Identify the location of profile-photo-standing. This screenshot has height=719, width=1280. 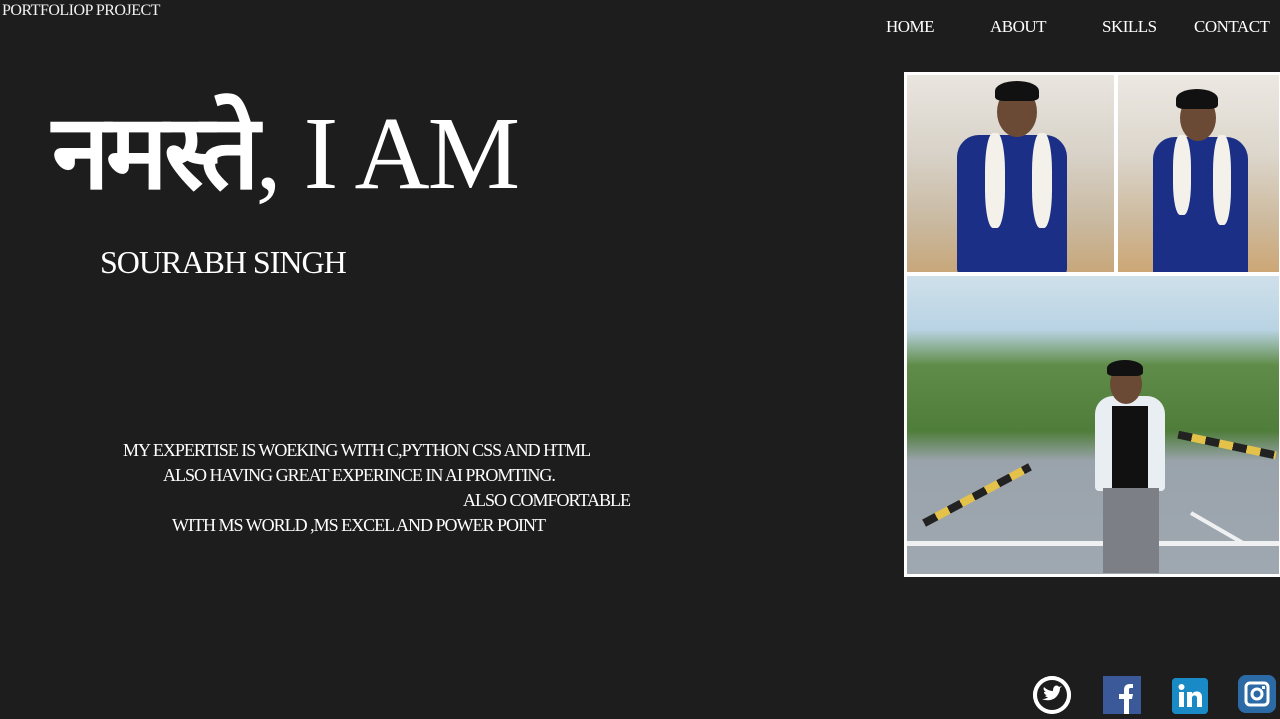
(1198, 173).